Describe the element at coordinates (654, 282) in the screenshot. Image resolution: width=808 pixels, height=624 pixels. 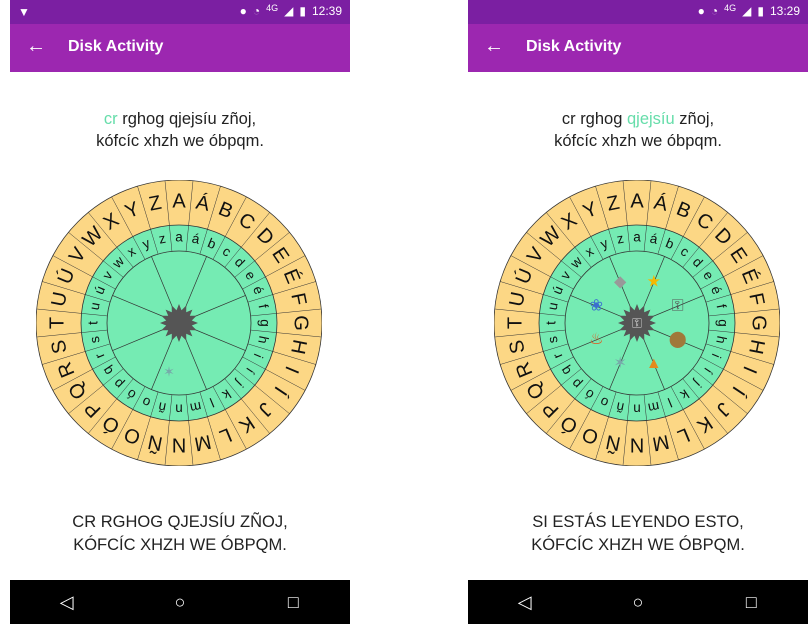
I see `star-icon: ★` at that location.